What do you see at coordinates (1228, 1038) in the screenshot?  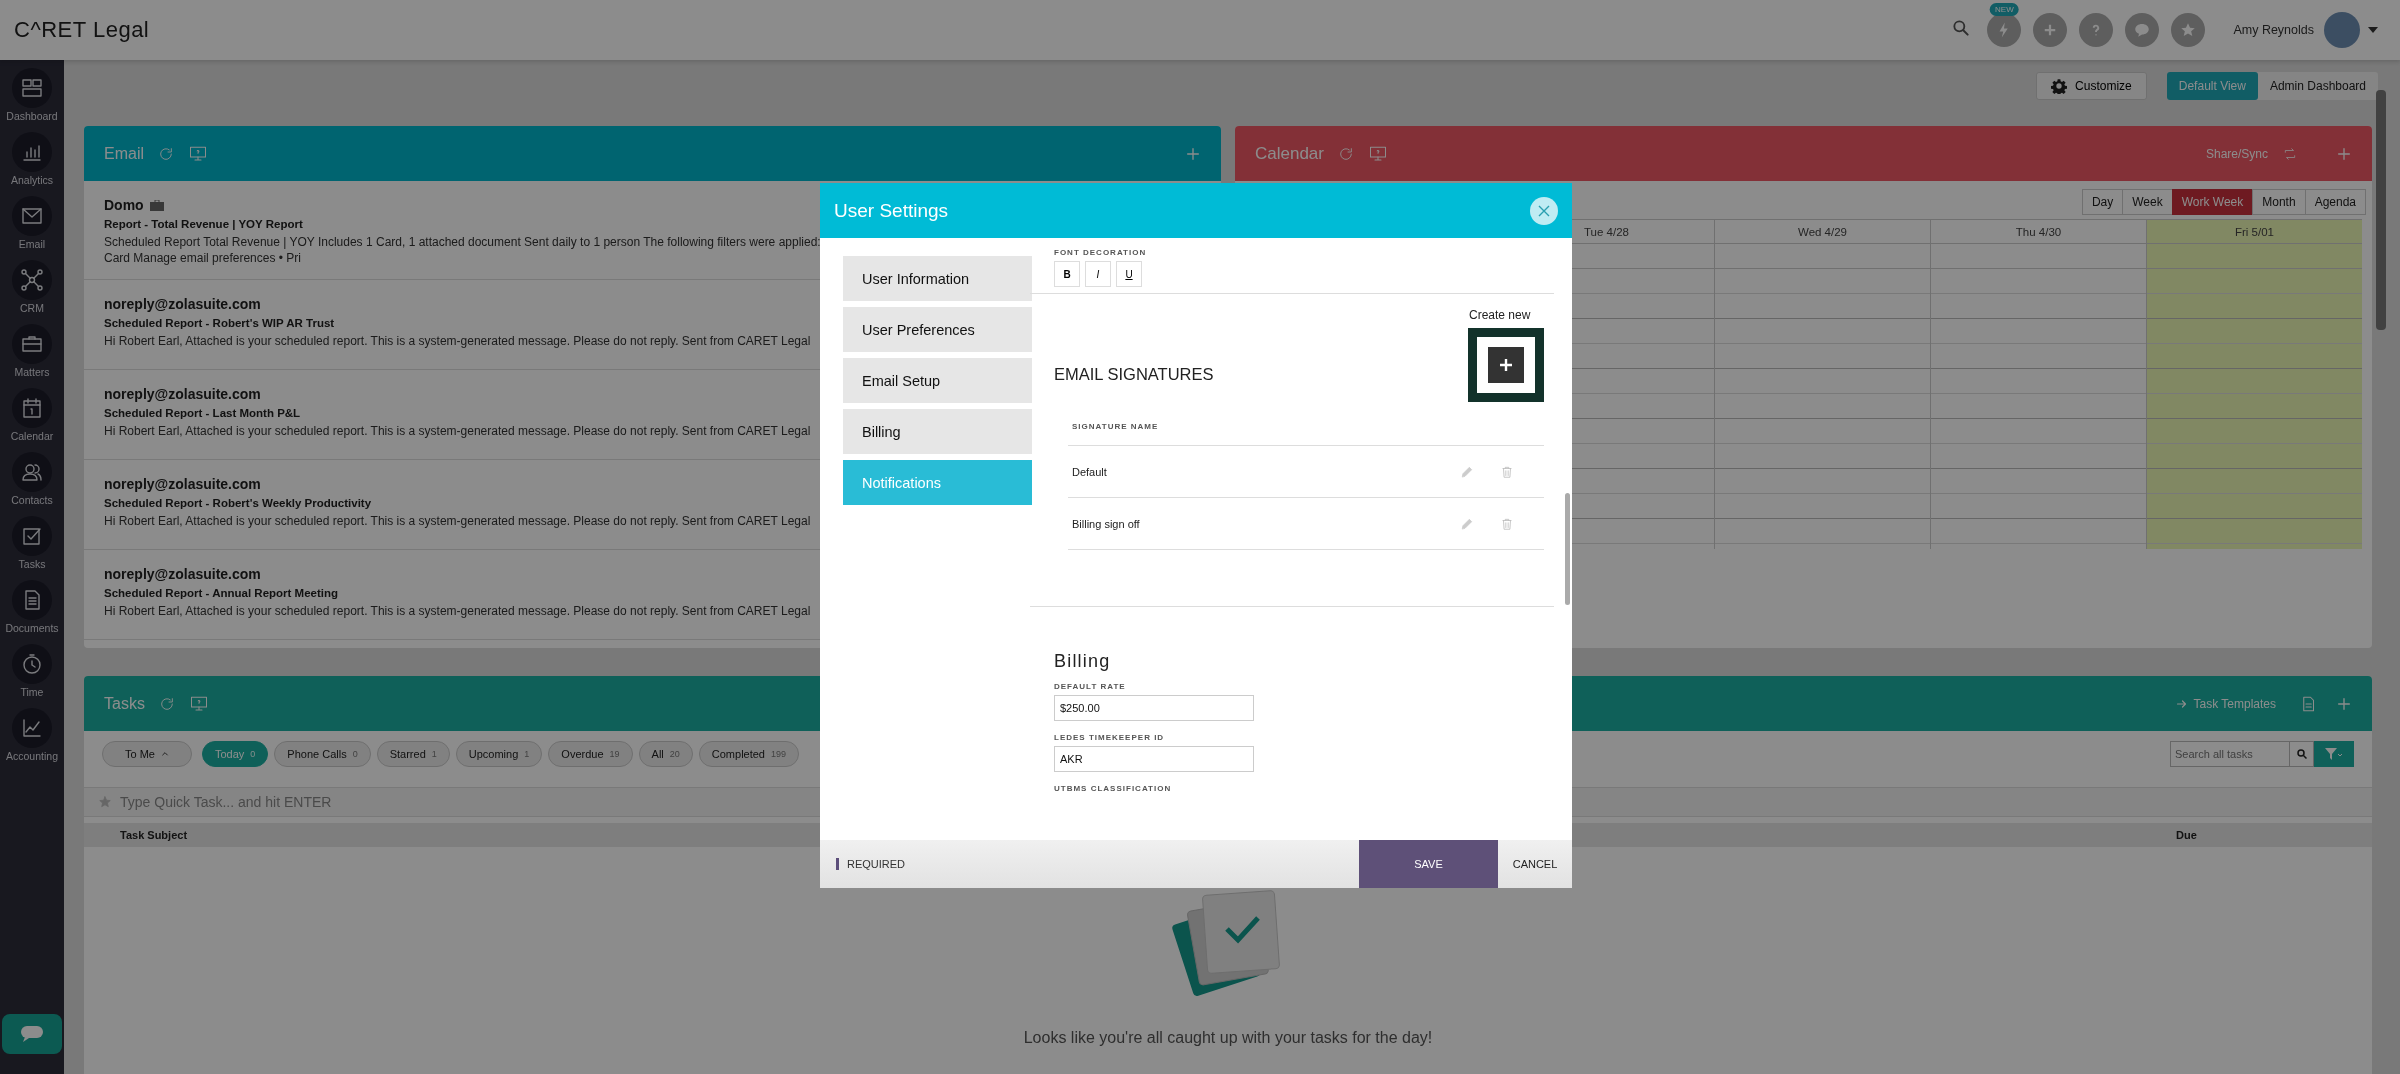 I see `empty-state-message: Looks like you're all caught up with your tasks for the day!` at bounding box center [1228, 1038].